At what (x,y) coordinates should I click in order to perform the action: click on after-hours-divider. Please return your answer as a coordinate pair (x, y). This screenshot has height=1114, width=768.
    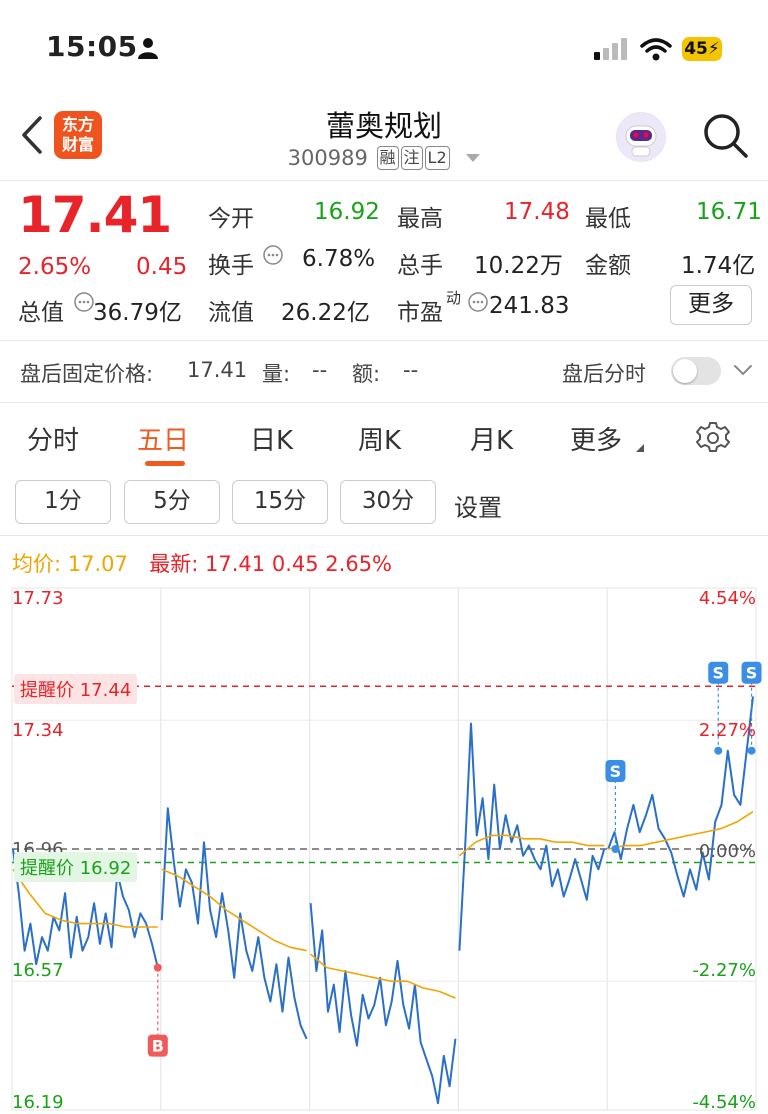
    Looking at the image, I should click on (384, 402).